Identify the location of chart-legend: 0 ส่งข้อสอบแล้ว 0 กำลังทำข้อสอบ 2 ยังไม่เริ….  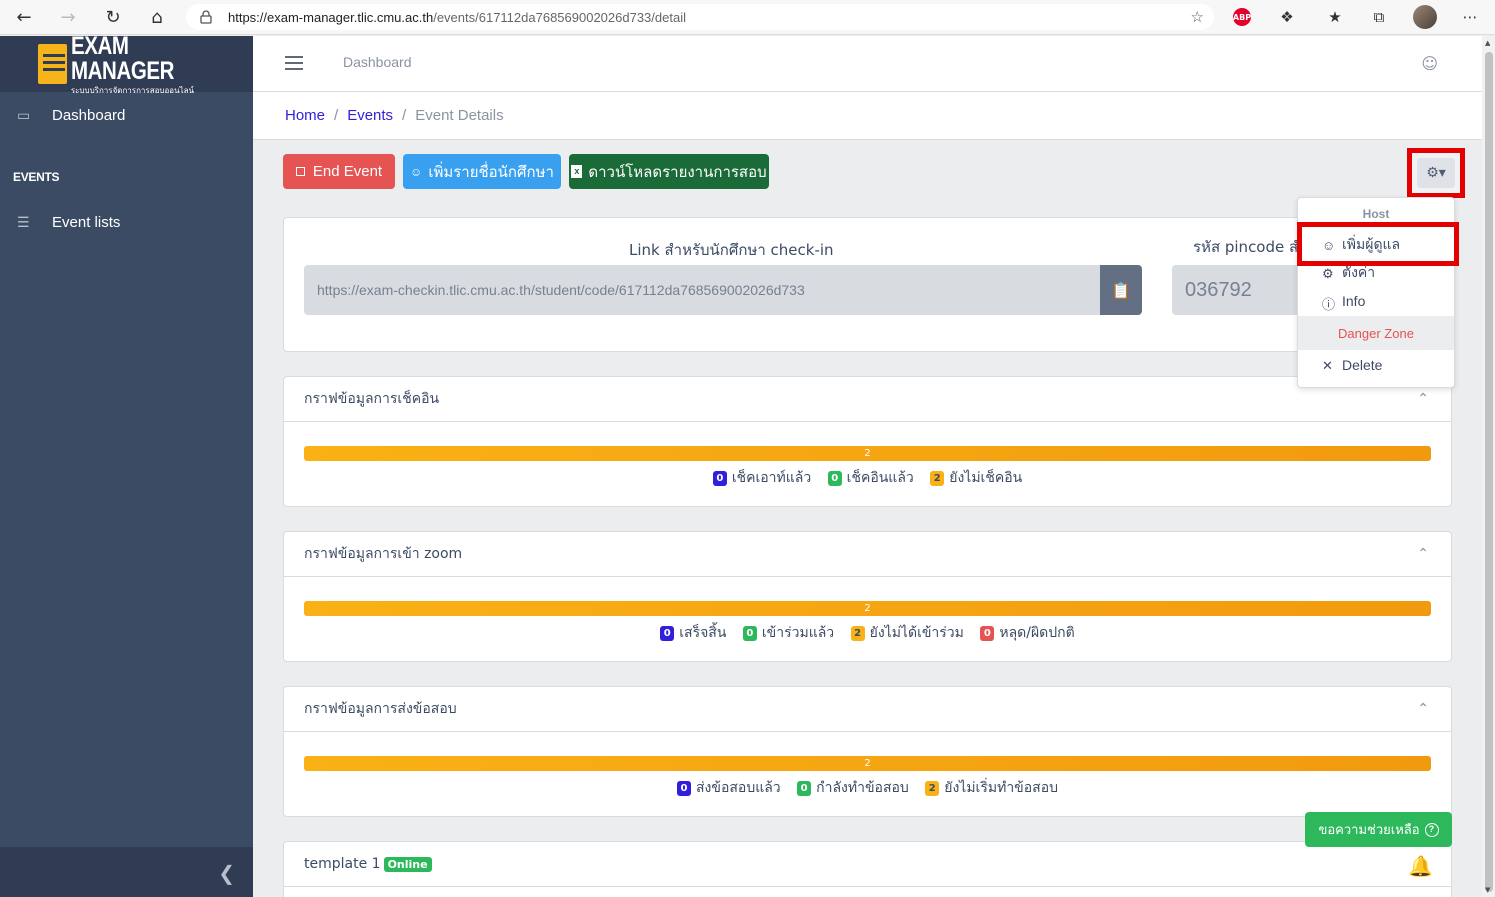
(867, 788).